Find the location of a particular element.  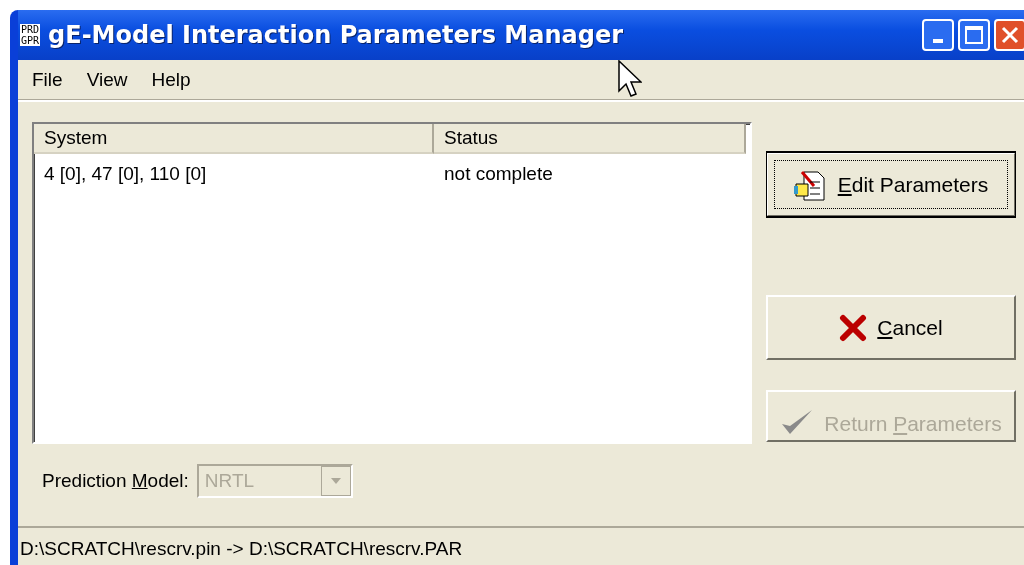

status-bar: D:\SCRATCH\rescrv.pin -> D:\SCRATCH\rescrv.PAR is located at coordinates (521, 545).